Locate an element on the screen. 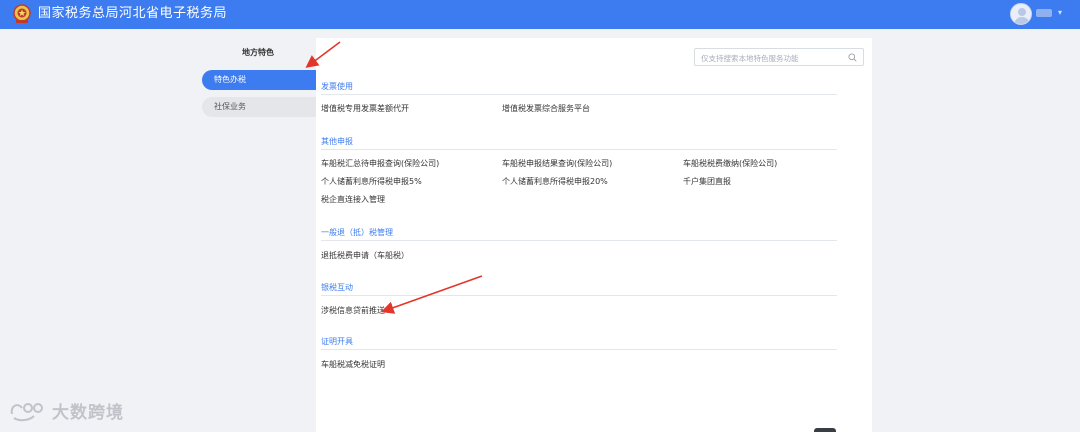 The width and height of the screenshot is (1080, 432). link-vehicle-tax-result-query: 车船税申报结果查询(保险公司) is located at coordinates (557, 164).